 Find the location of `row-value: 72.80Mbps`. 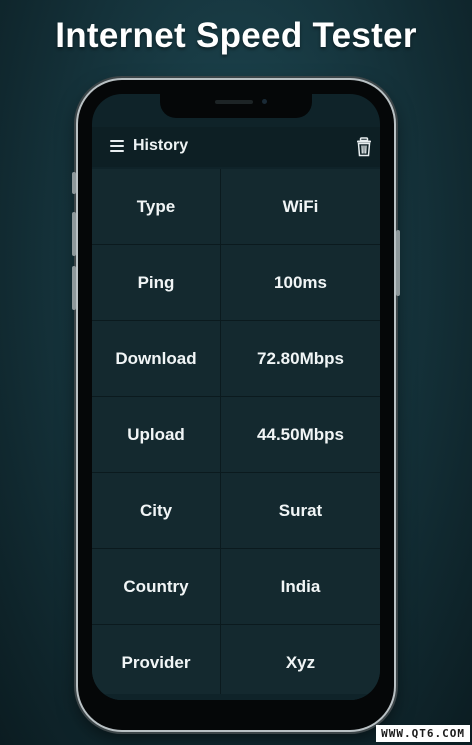

row-value: 72.80Mbps is located at coordinates (300, 358).